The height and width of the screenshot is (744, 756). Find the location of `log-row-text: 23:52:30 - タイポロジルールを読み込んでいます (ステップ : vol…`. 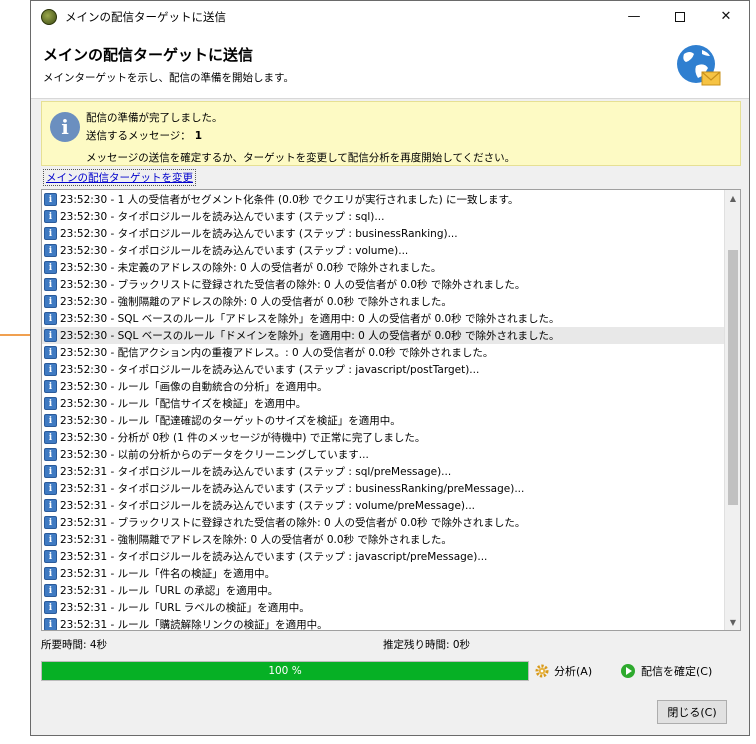

log-row-text: 23:52:30 - タイポロジルールを読み込んでいます (ステップ : vol… is located at coordinates (234, 251).